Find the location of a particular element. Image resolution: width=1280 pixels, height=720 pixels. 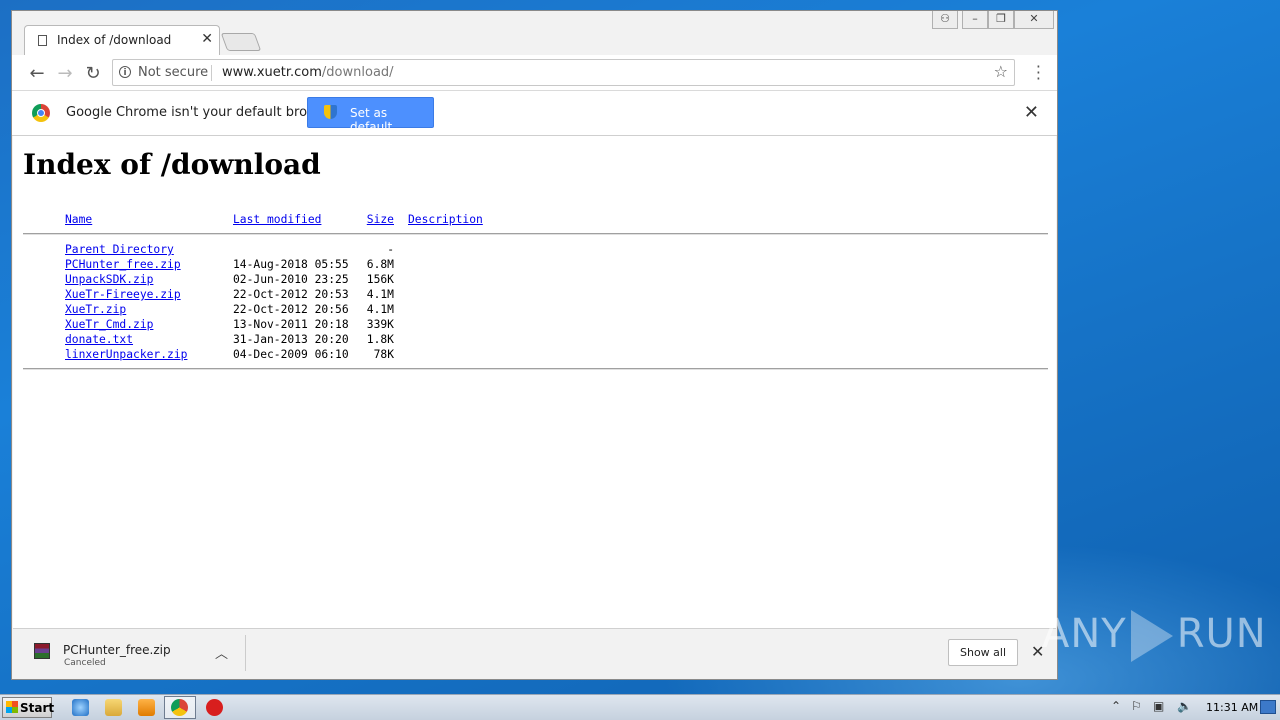

forward-icon: → is located at coordinates (65, 73).